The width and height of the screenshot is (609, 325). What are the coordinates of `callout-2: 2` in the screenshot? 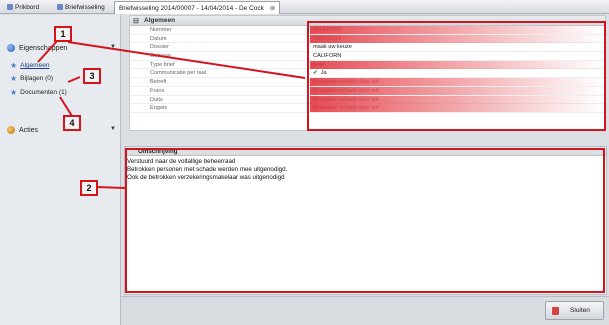 It's located at (89, 188).